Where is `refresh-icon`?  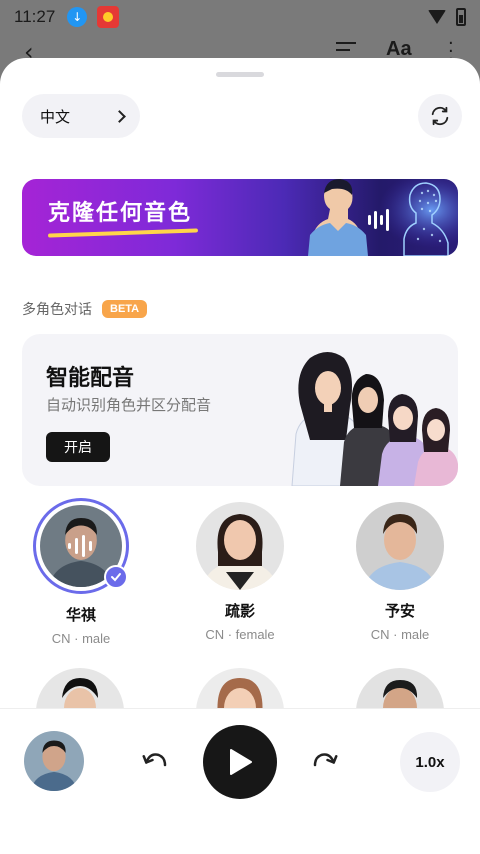
refresh-icon is located at coordinates (440, 116).